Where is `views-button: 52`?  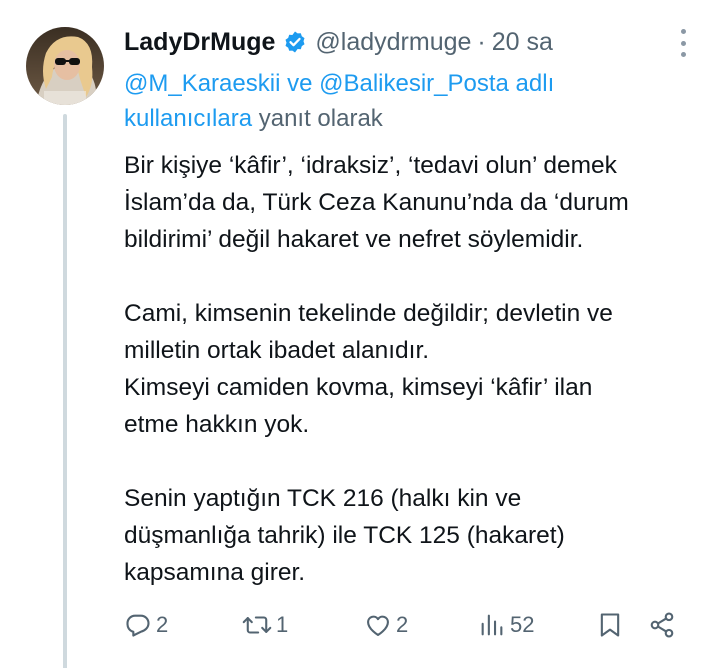 views-button: 52 is located at coordinates (506, 625).